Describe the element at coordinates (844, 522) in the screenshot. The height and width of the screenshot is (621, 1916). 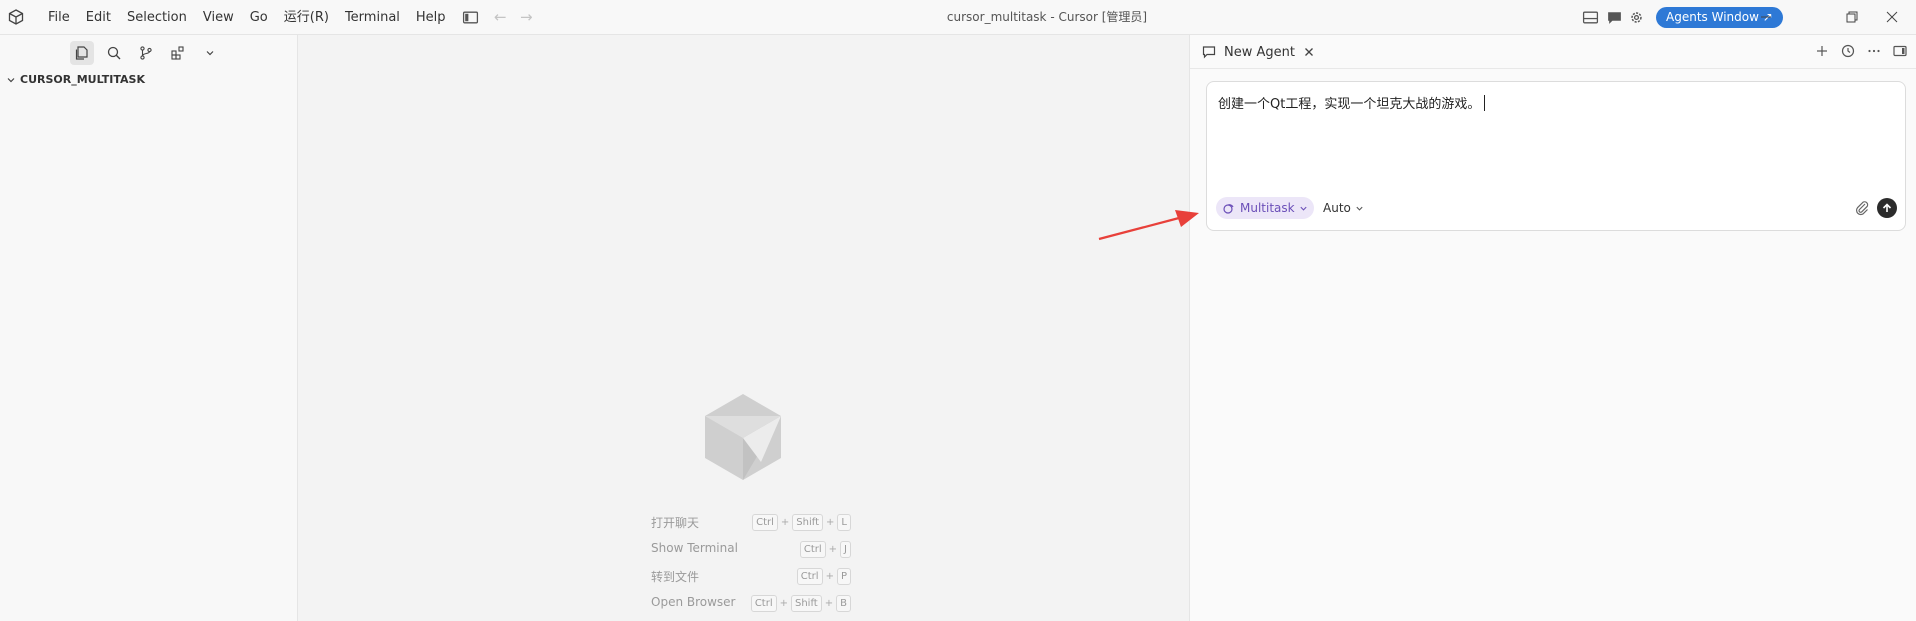
I see `key-cap: L` at that location.